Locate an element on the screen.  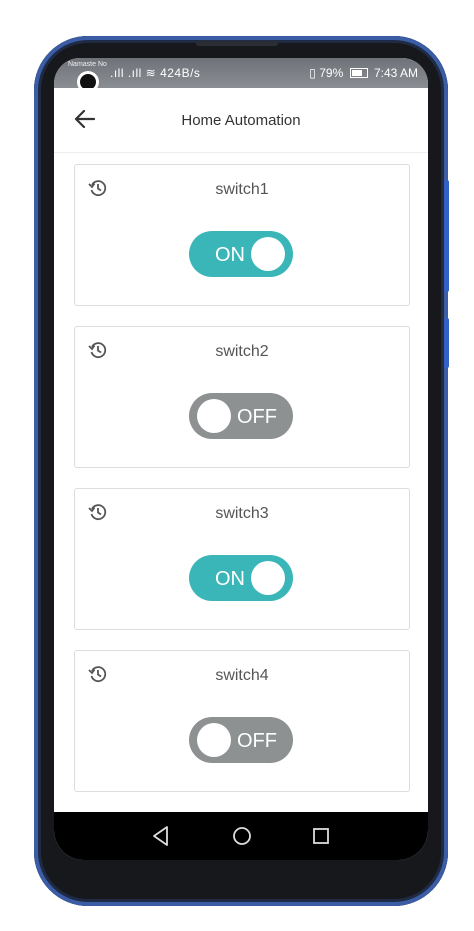
status-right: ▯ 79% 7:43 AM is located at coordinates (363, 73).